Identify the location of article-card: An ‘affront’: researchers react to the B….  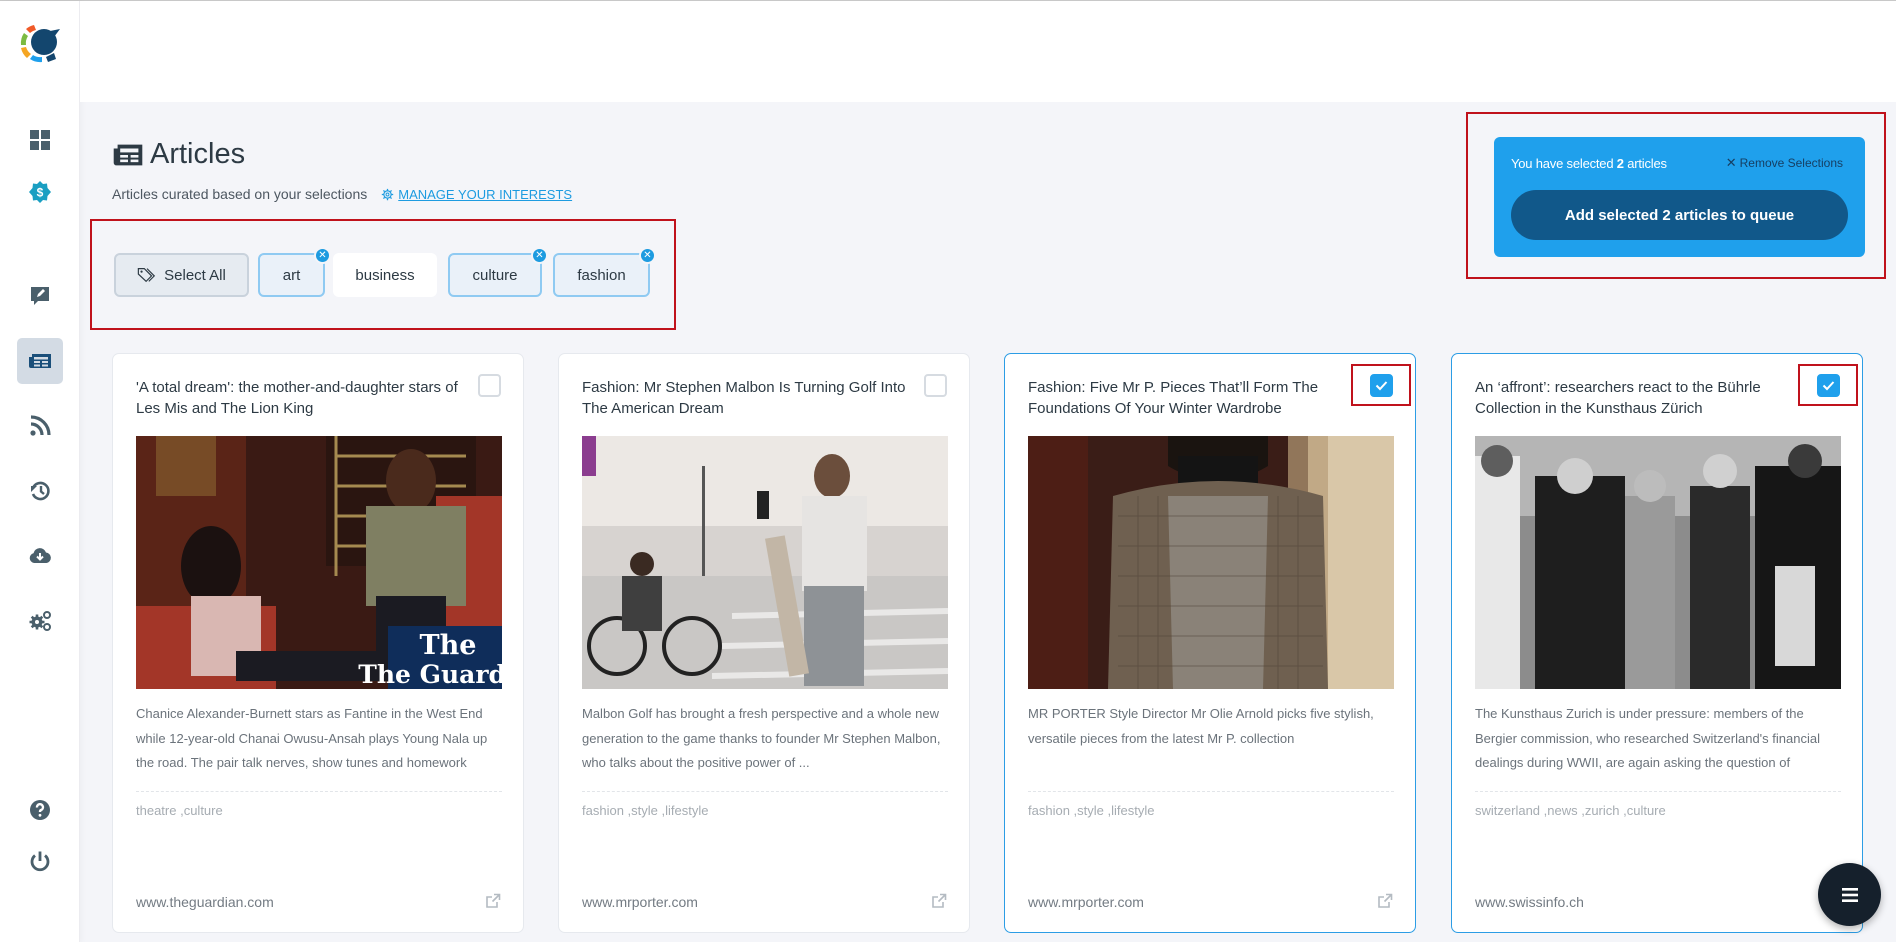
(1657, 643).